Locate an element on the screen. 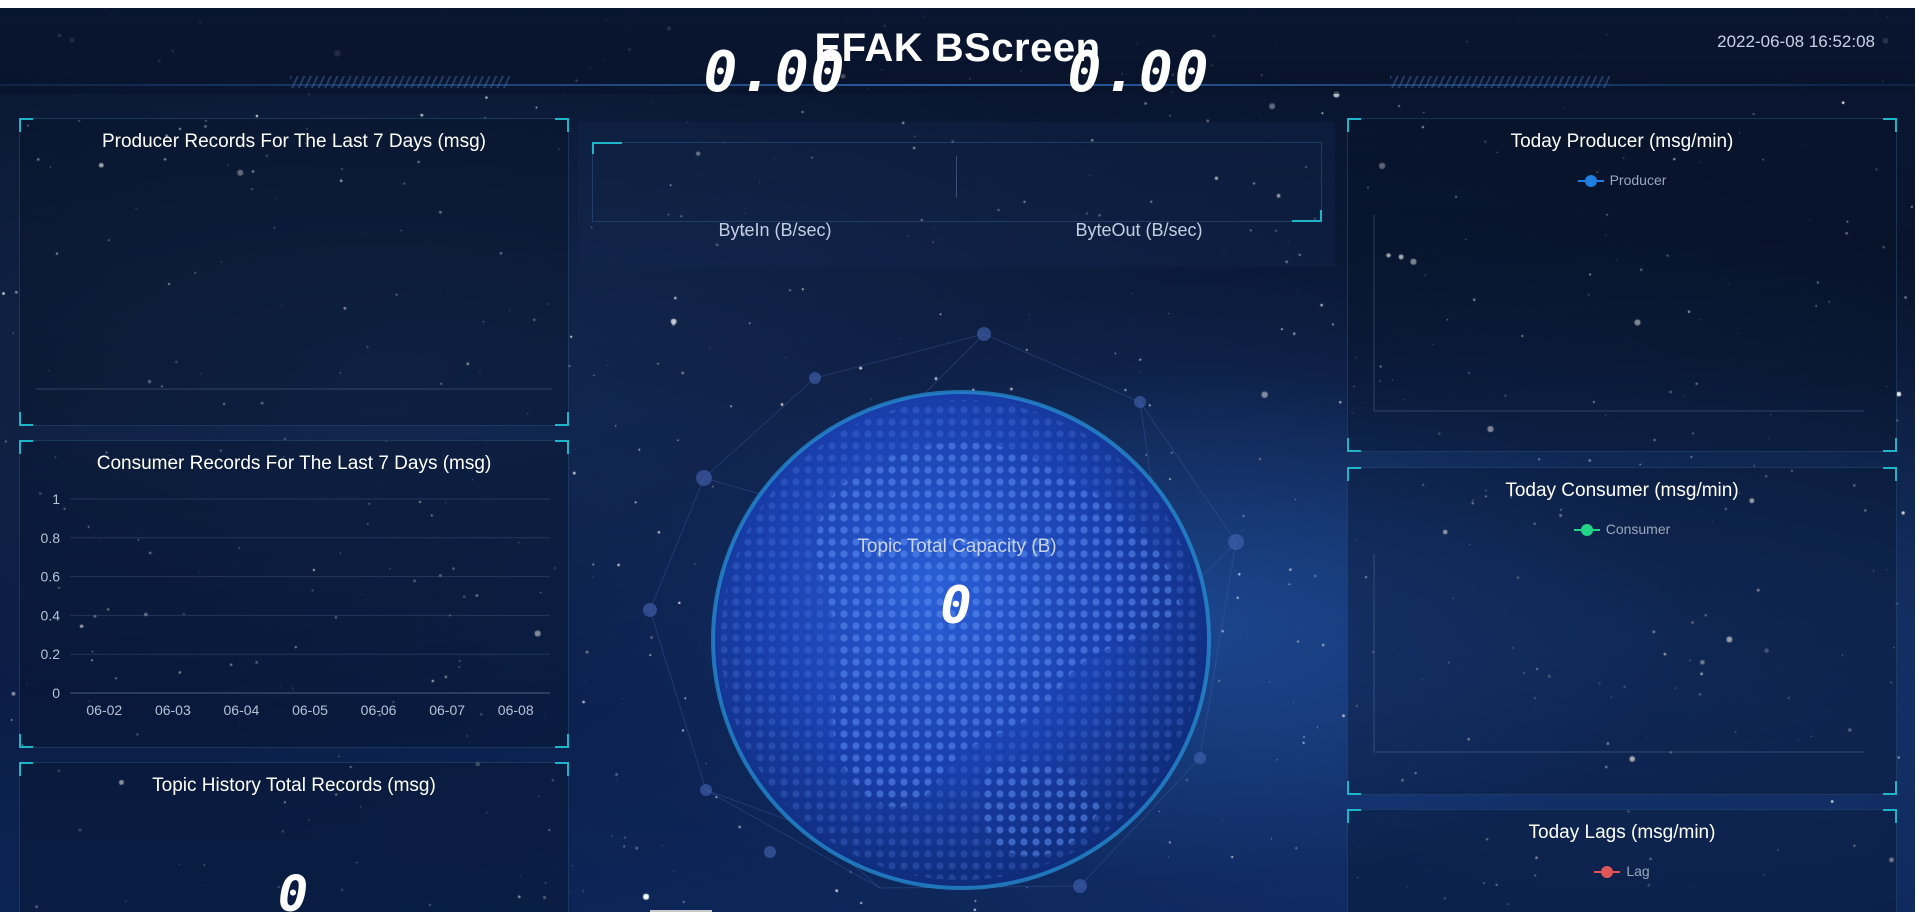 The image size is (1920, 912). x-tick-label: 06-02 is located at coordinates (104, 710).